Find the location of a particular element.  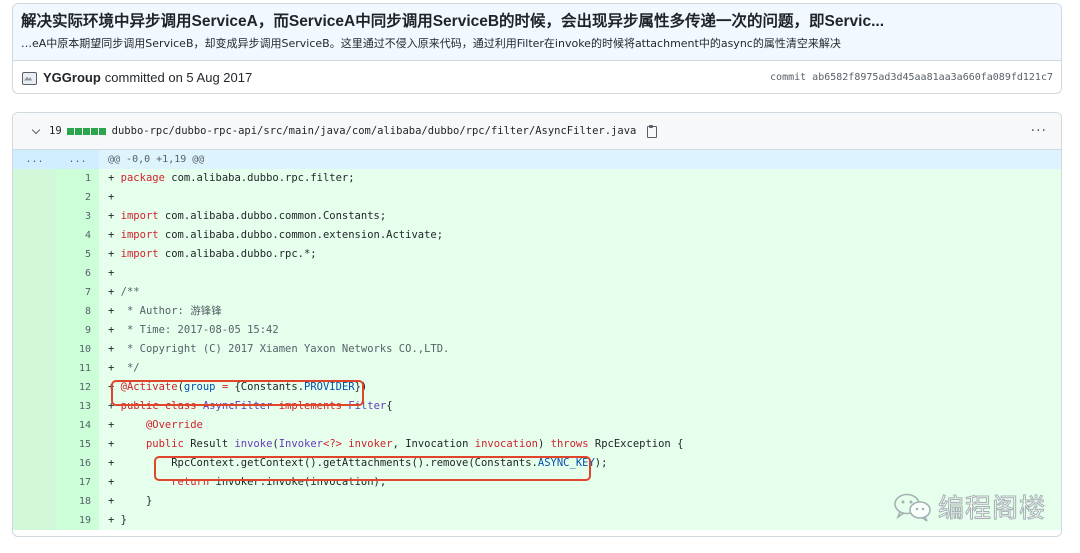

code-token: <?> is located at coordinates (332, 444).